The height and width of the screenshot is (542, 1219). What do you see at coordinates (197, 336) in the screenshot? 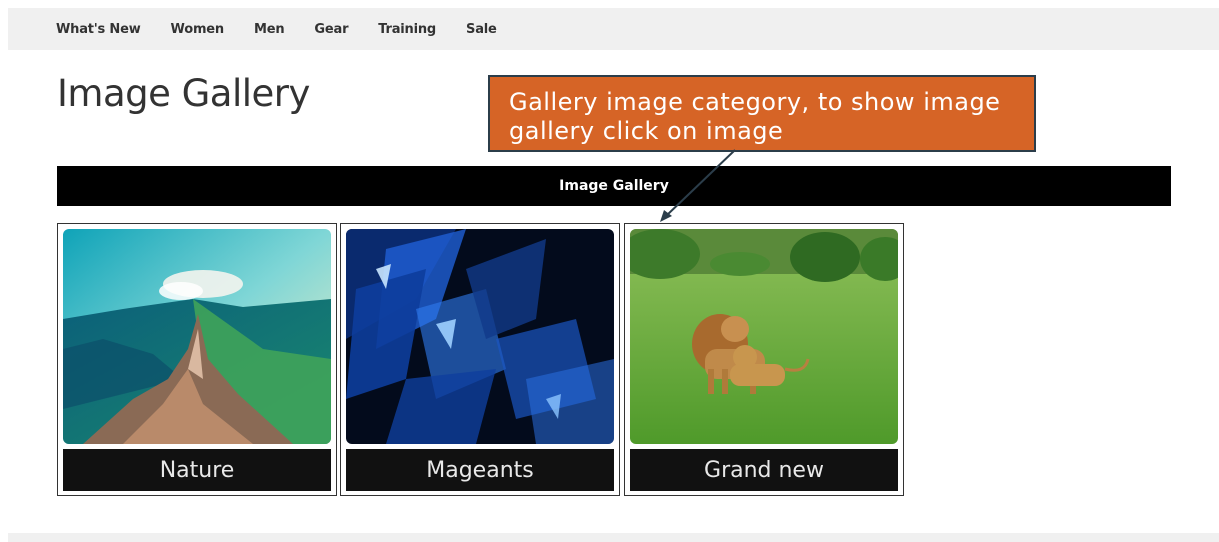
I see `mountain-ridge-image` at bounding box center [197, 336].